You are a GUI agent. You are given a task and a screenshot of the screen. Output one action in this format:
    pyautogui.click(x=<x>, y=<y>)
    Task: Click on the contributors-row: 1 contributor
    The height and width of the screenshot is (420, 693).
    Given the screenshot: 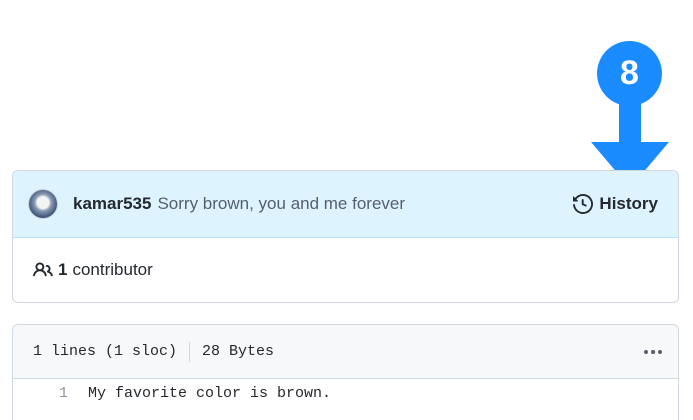 What is the action you would take?
    pyautogui.click(x=345, y=270)
    